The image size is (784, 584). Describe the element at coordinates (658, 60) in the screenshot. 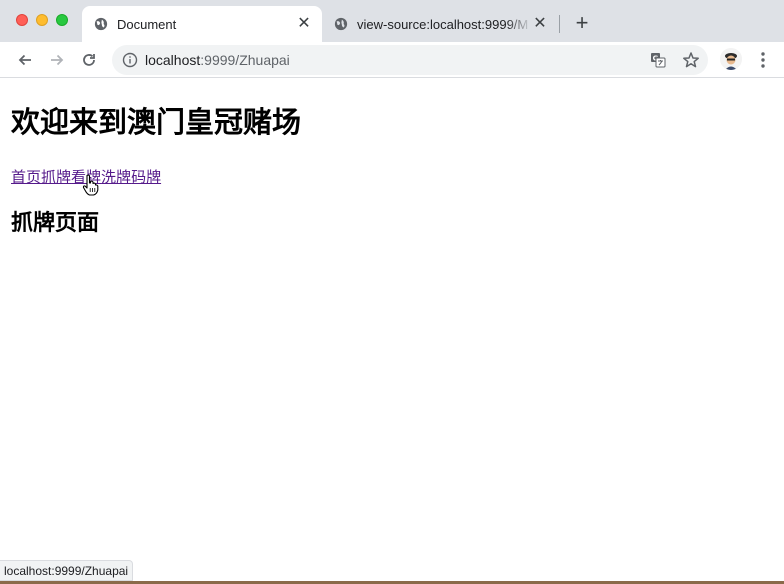

I see `translate-icon: G` at that location.